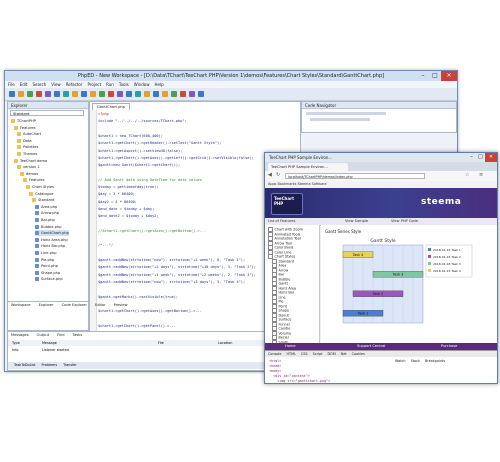 The width and height of the screenshot is (500, 462). I want to click on status-item: TaskToDoList, so click(25, 365).